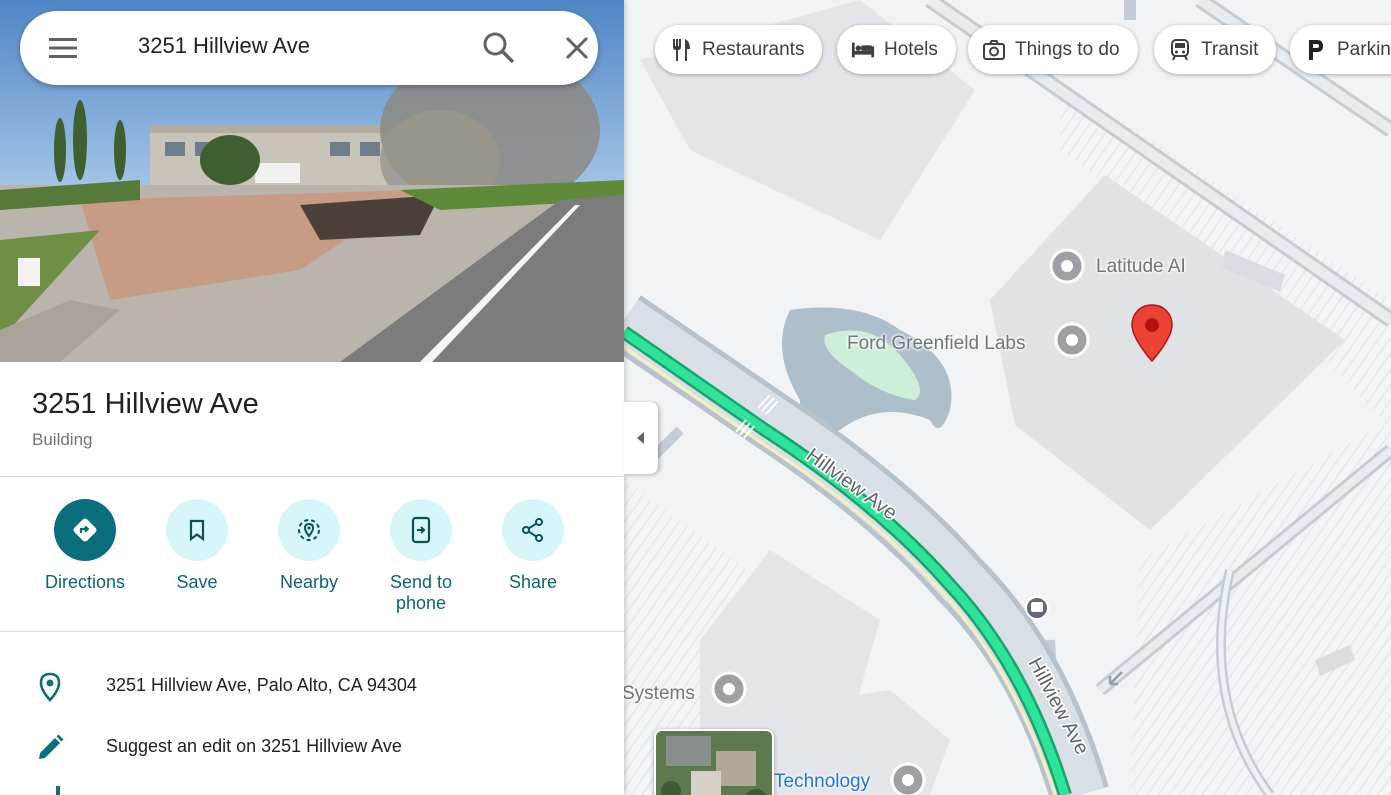 This screenshot has height=795, width=1391. Describe the element at coordinates (658, 694) in the screenshot. I see `poi-label-systems: Systems` at that location.